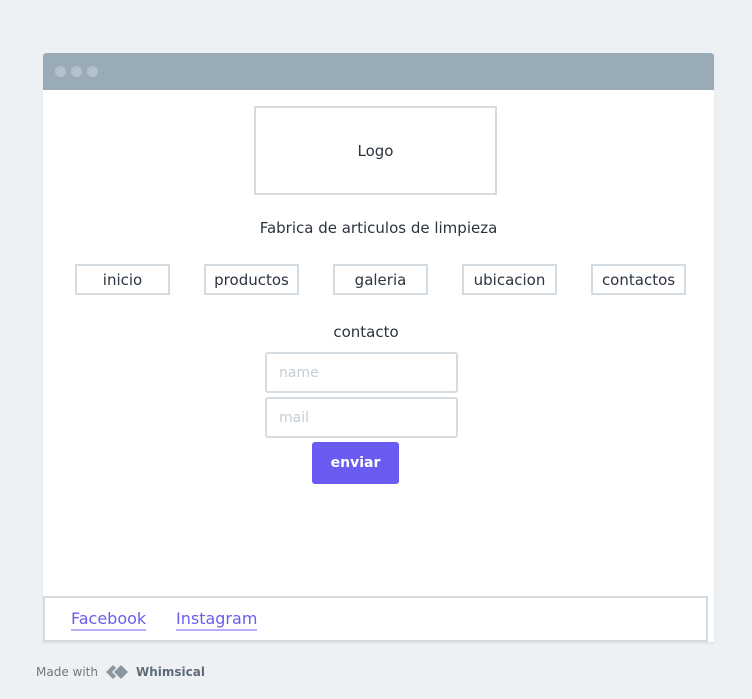 The width and height of the screenshot is (752, 699). Describe the element at coordinates (361, 417) in the screenshot. I see `mail-input` at that location.